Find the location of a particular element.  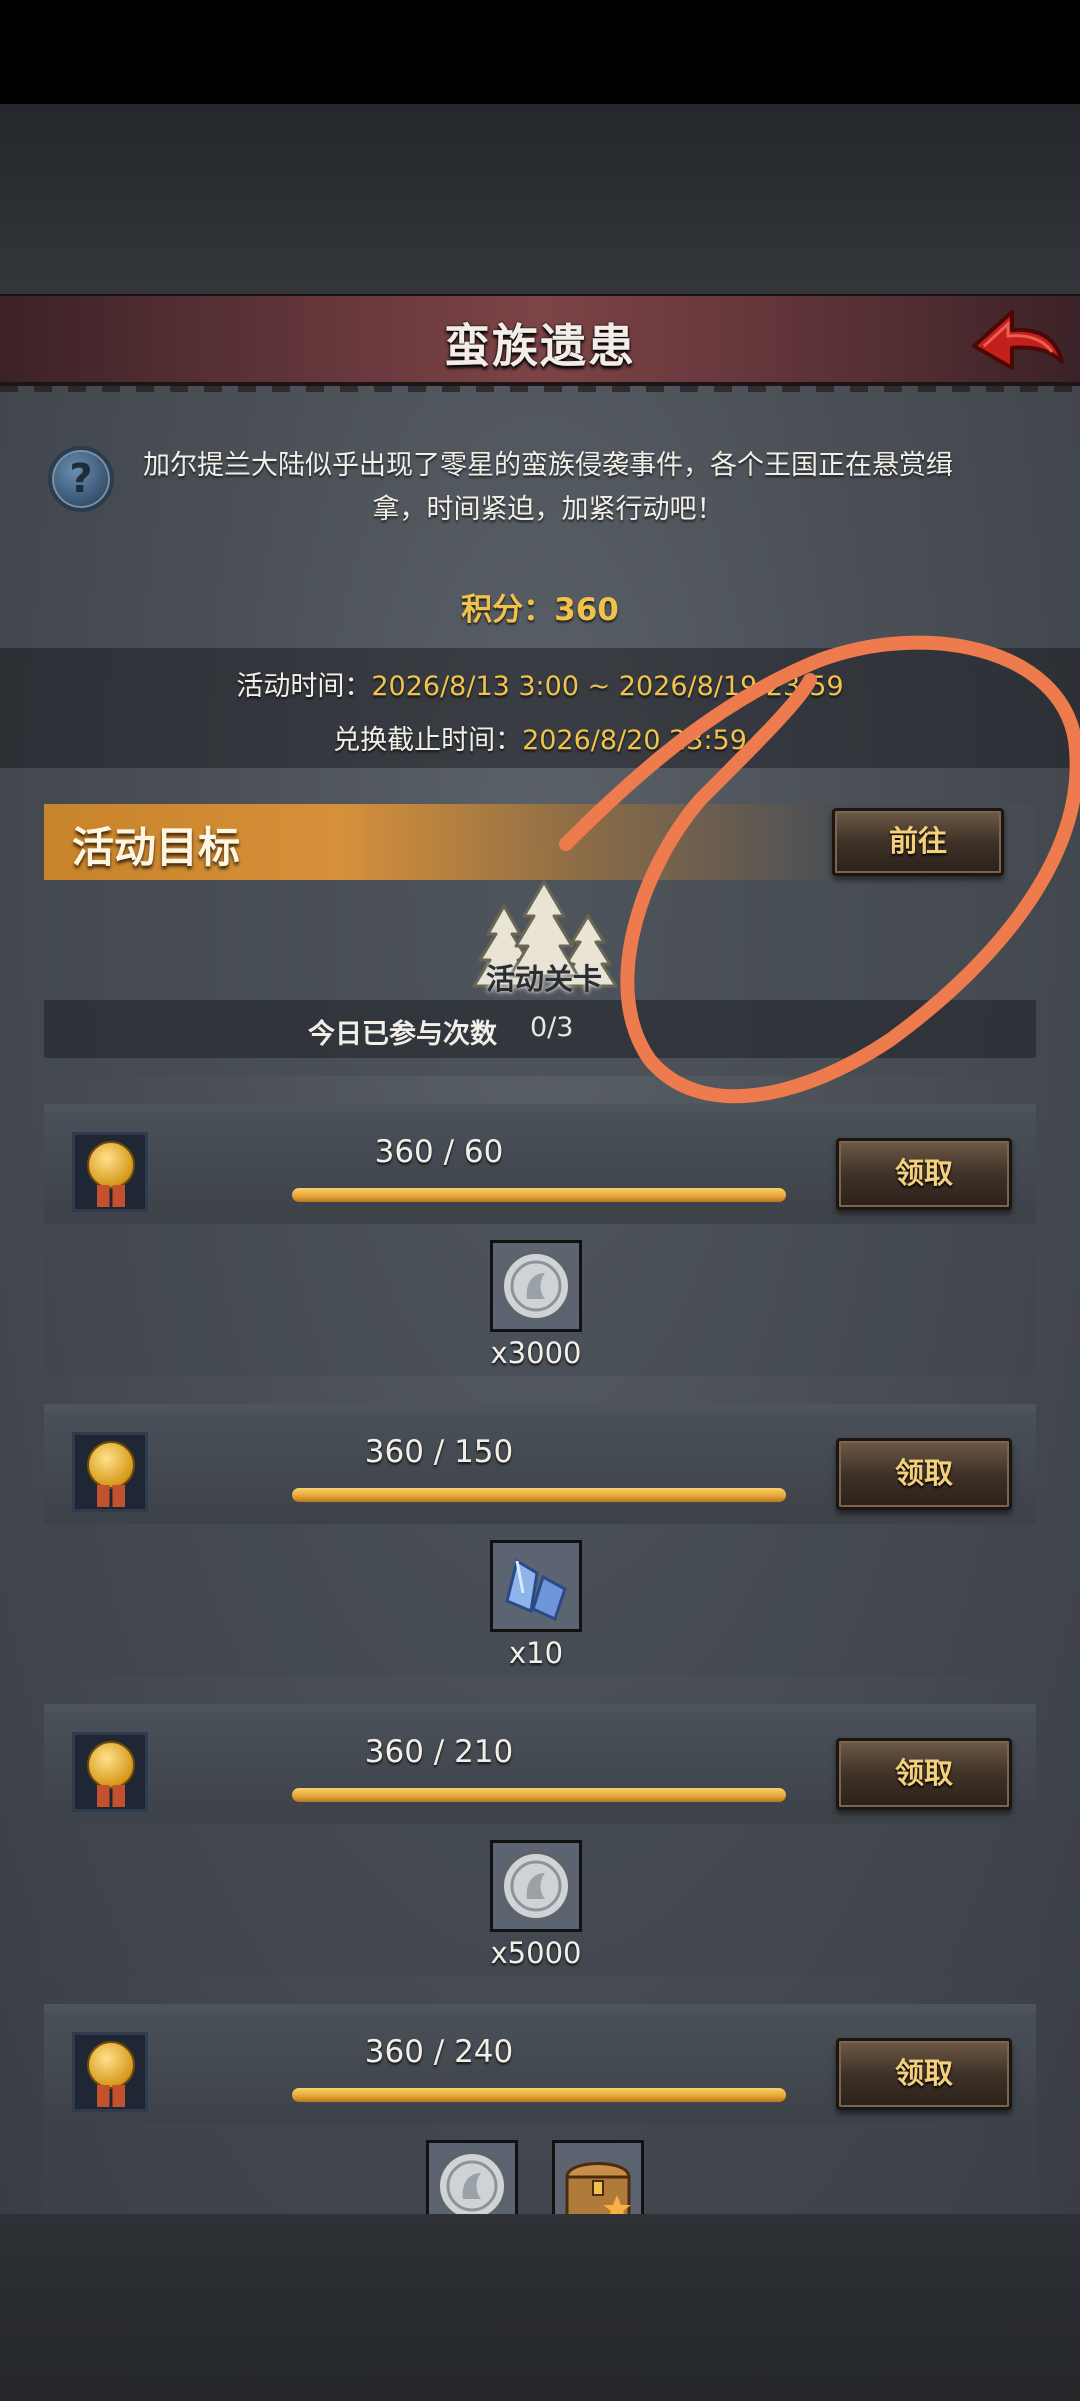

reward-card: 360 / 240 领取 is located at coordinates (540, 2109).